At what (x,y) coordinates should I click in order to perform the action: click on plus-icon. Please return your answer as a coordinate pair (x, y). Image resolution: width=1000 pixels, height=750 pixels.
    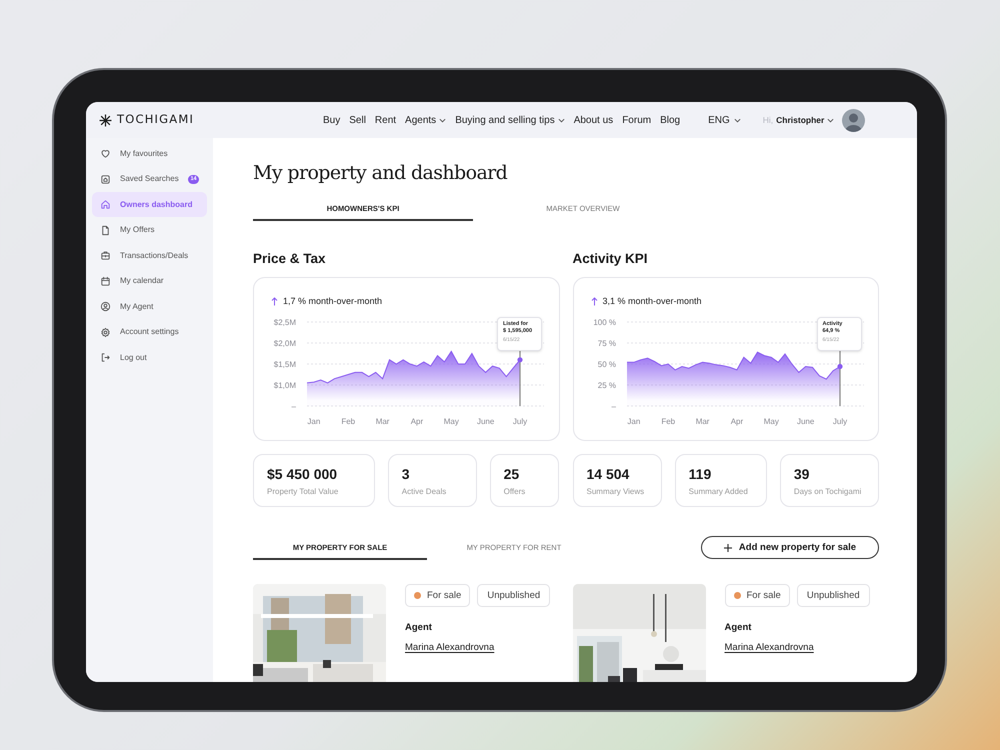
    Looking at the image, I should click on (728, 548).